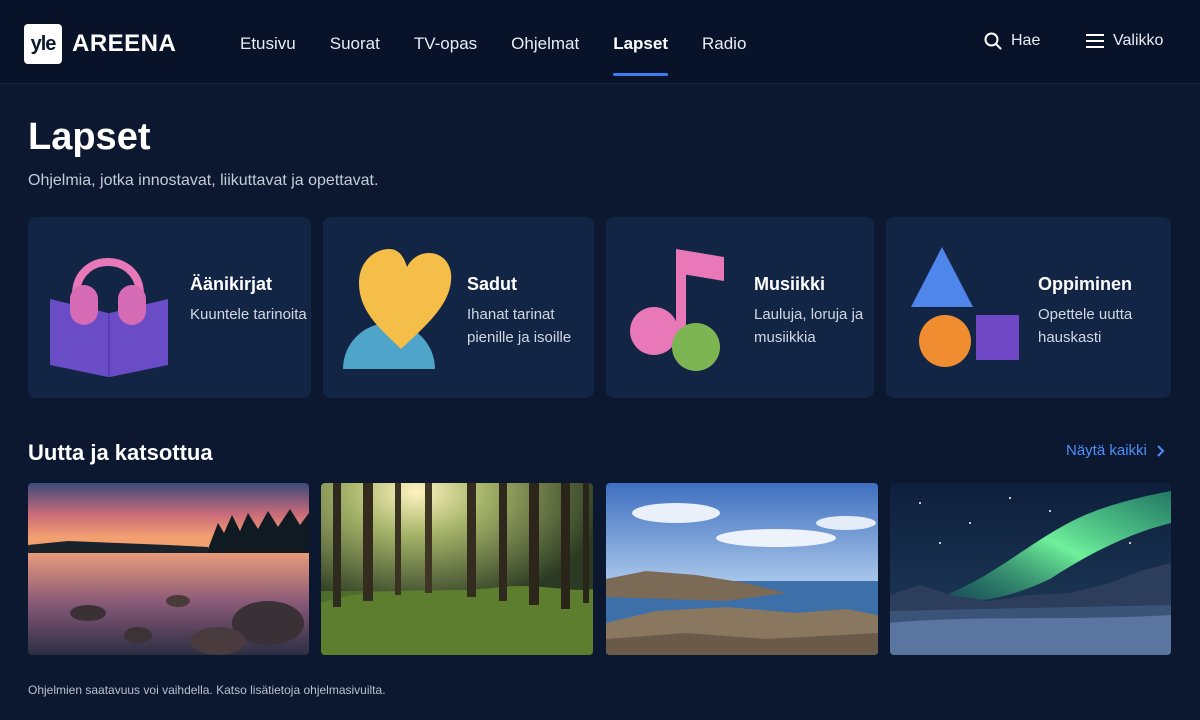  I want to click on menu-label: Valikko, so click(1138, 40).